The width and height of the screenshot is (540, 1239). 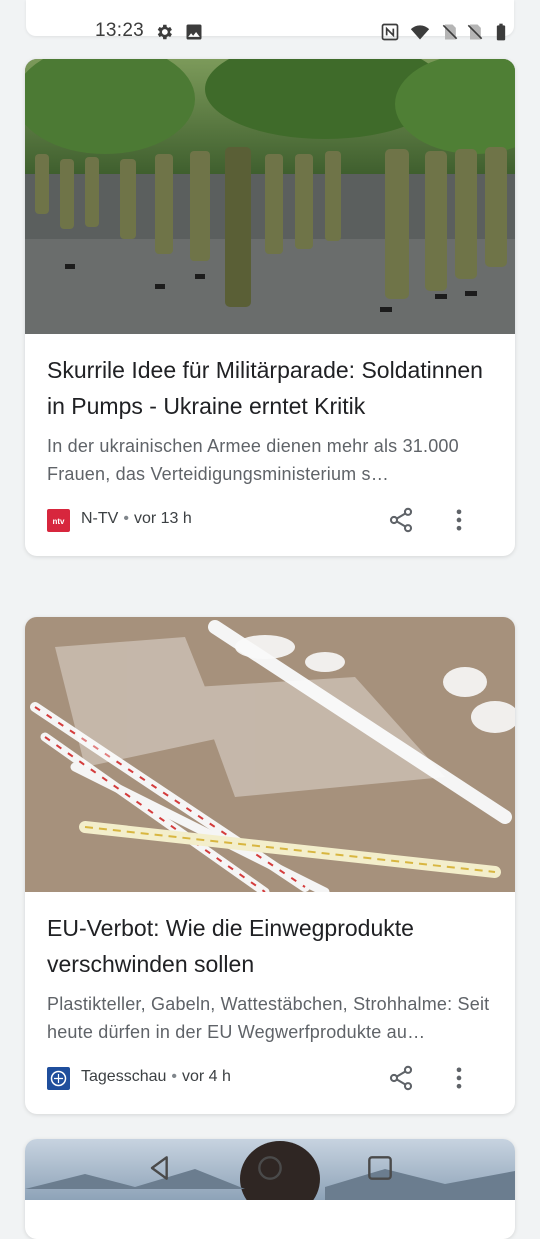 I want to click on article-time: vor 13 h, so click(x=162, y=518).